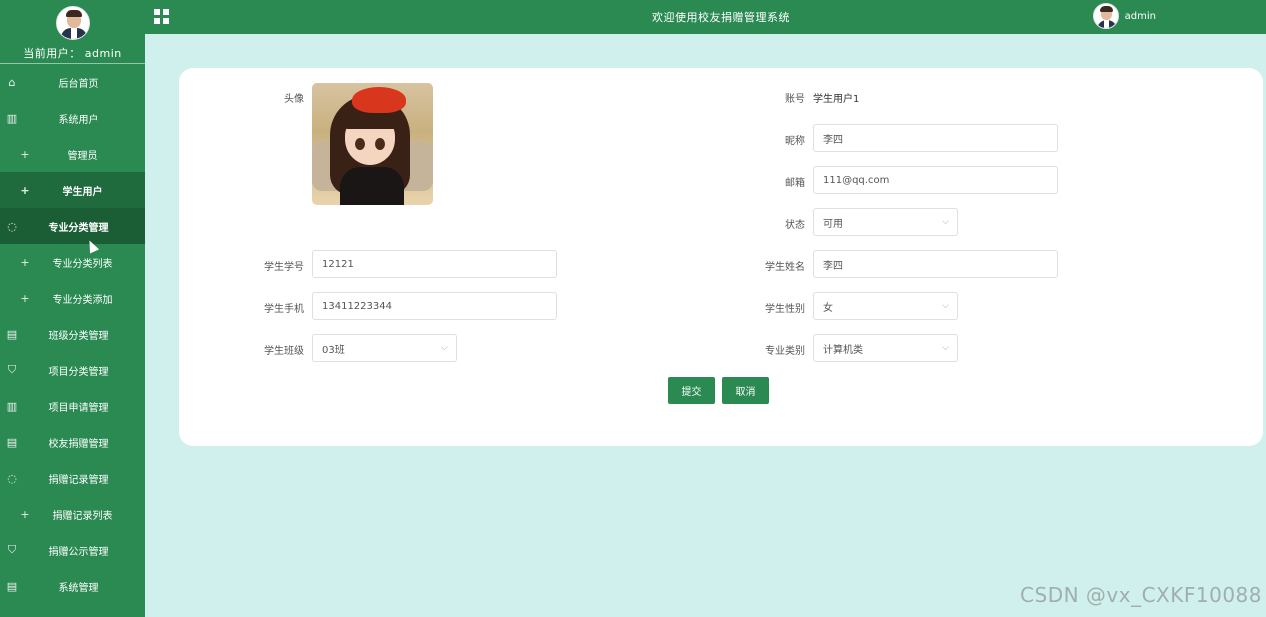 Image resolution: width=1266 pixels, height=617 pixels. Describe the element at coordinates (935, 180) in the screenshot. I see `email-input: 111@qq.com` at that location.